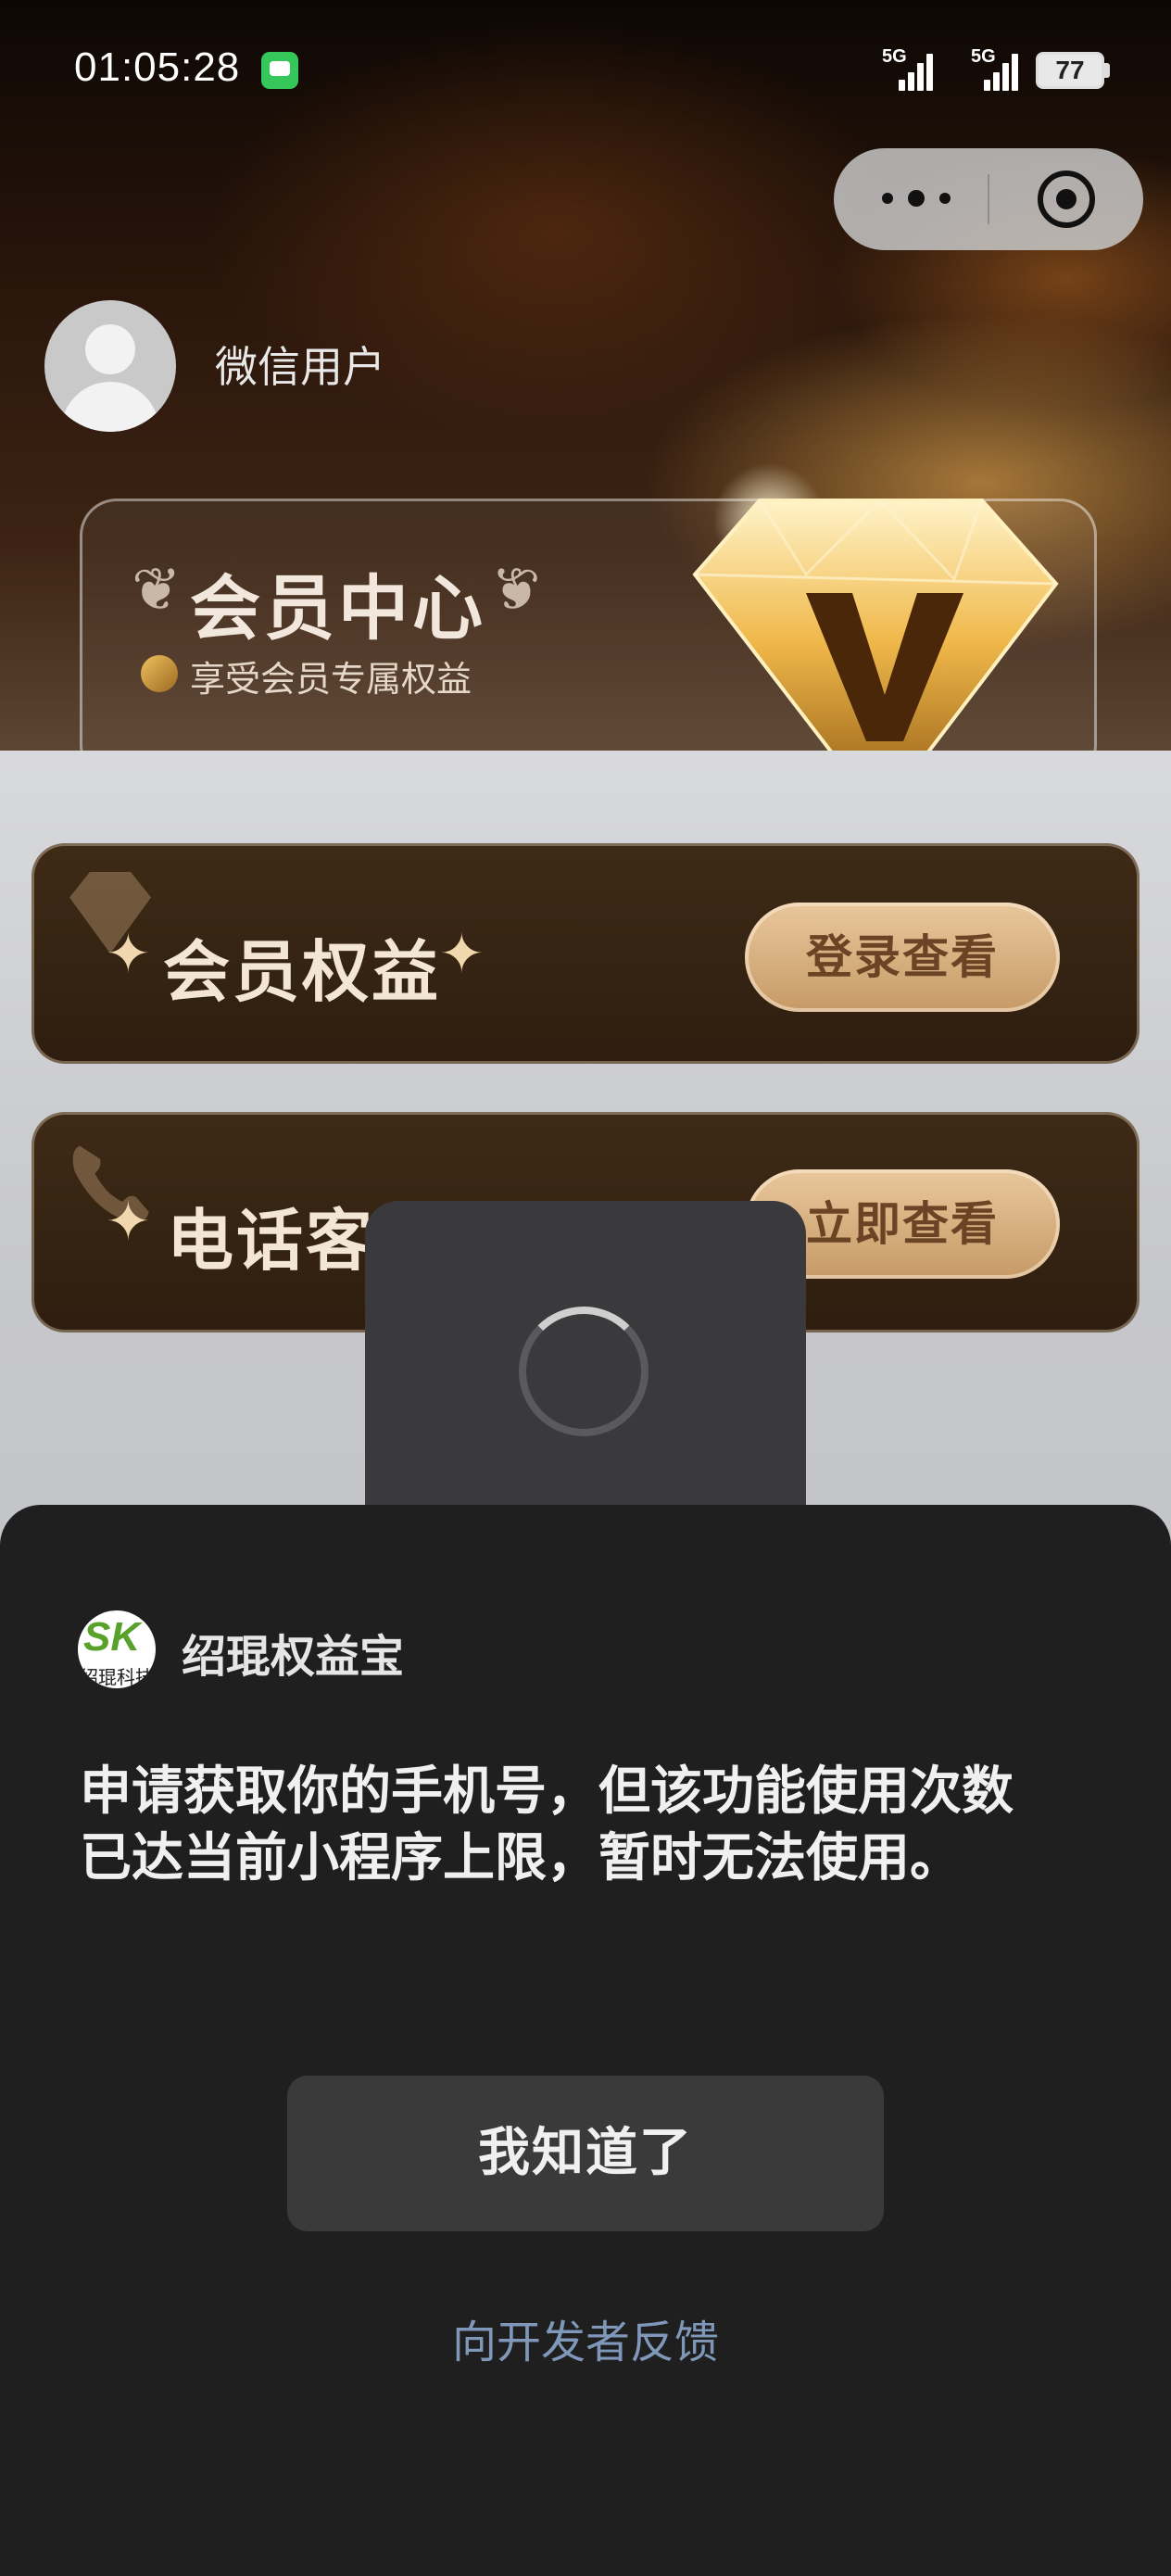 The height and width of the screenshot is (2576, 1171). I want to click on phone-service-label: 电话客, so click(272, 1241).